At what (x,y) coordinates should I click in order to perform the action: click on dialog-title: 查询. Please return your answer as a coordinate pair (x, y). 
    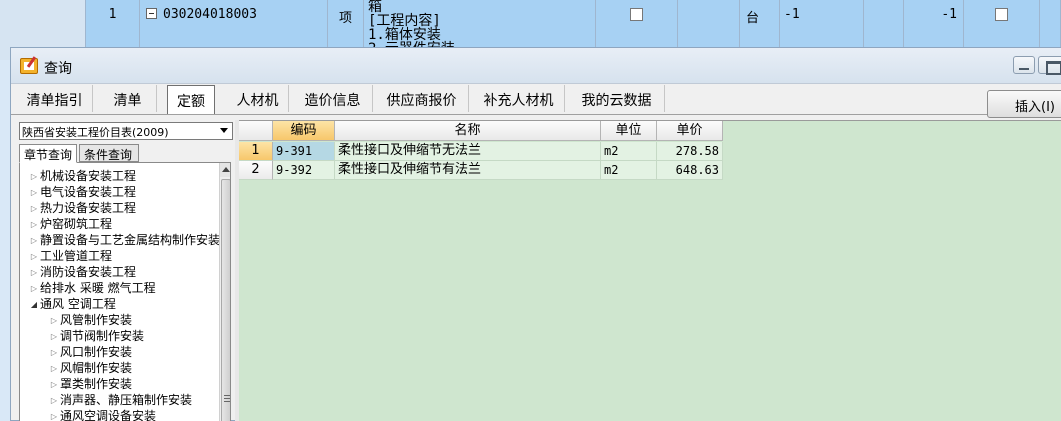
    Looking at the image, I should click on (58, 69).